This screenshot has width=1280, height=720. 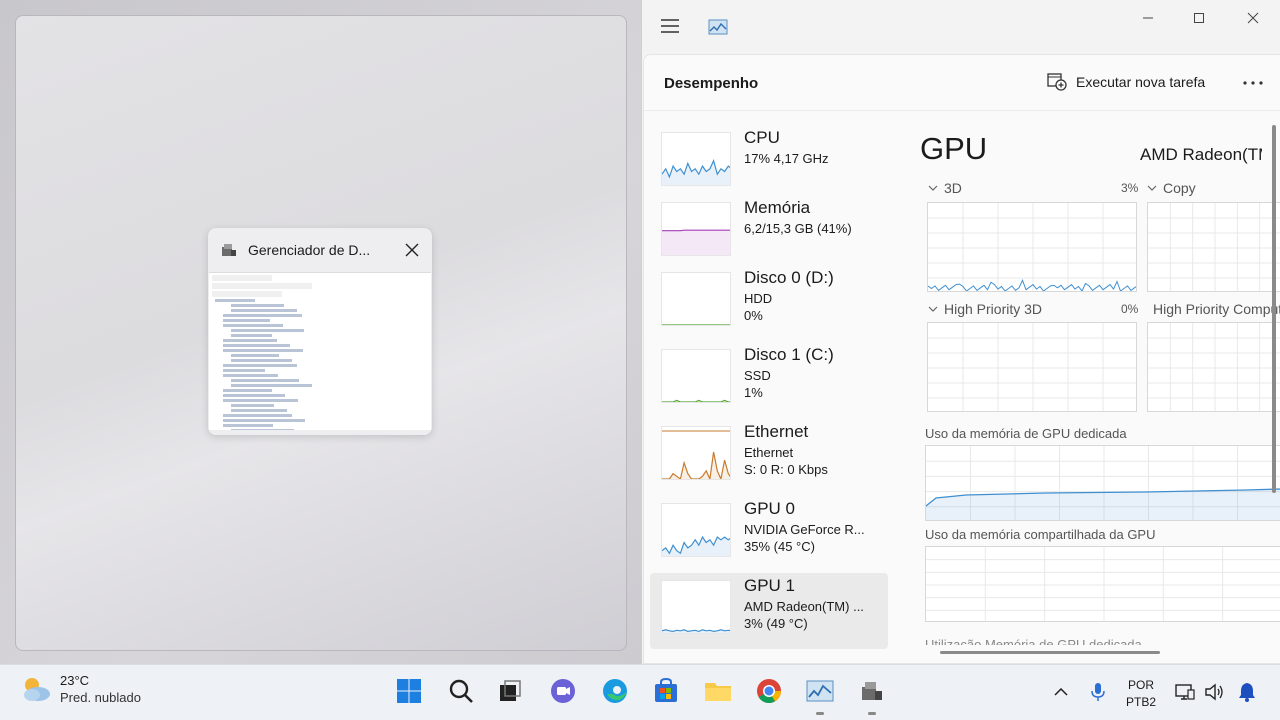 What do you see at coordinates (769, 303) in the screenshot?
I see `perf-item-disco-0-d: Disco 0 (D:) HDD 0%` at bounding box center [769, 303].